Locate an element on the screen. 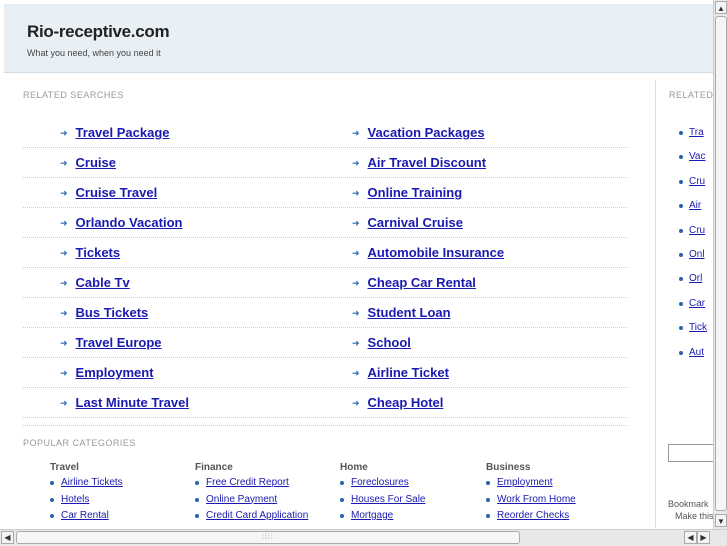  related-search-link: Cheap Car Rental is located at coordinates (422, 282).